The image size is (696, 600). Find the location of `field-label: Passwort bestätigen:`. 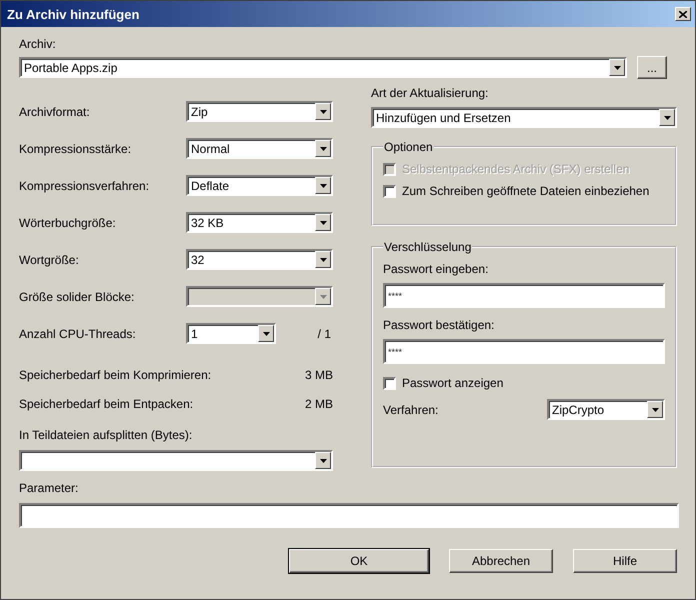

field-label: Passwort bestätigen: is located at coordinates (439, 325).